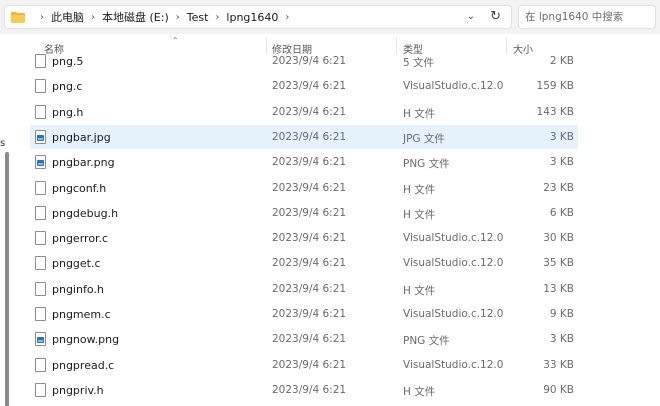 This screenshot has height=406, width=660. What do you see at coordinates (76, 264) in the screenshot?
I see `file-name: pngget.c` at bounding box center [76, 264].